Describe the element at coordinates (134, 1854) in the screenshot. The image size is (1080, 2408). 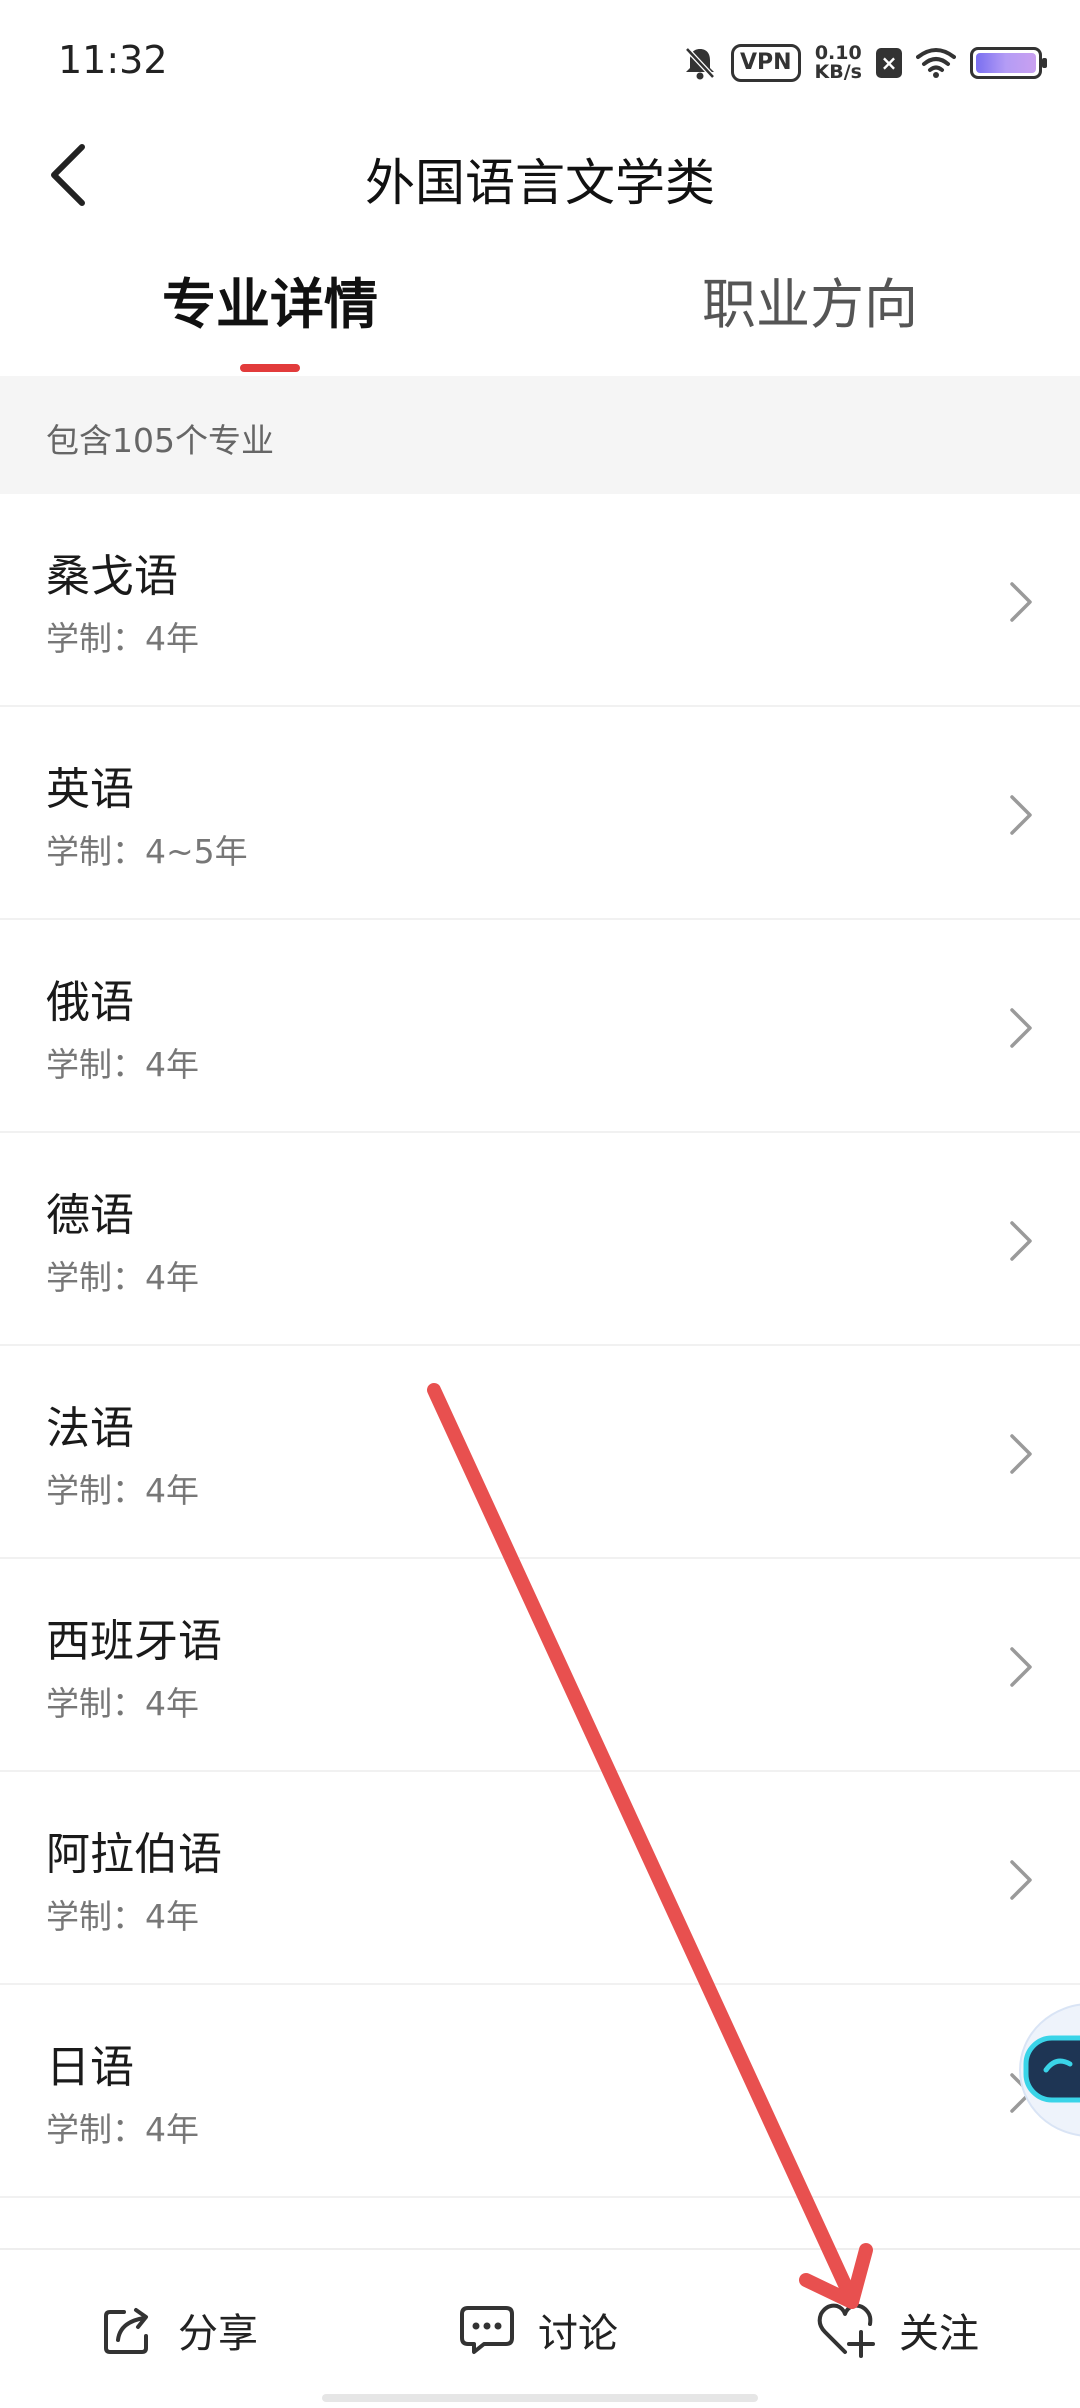
I see `major-name: 阿拉伯语` at that location.